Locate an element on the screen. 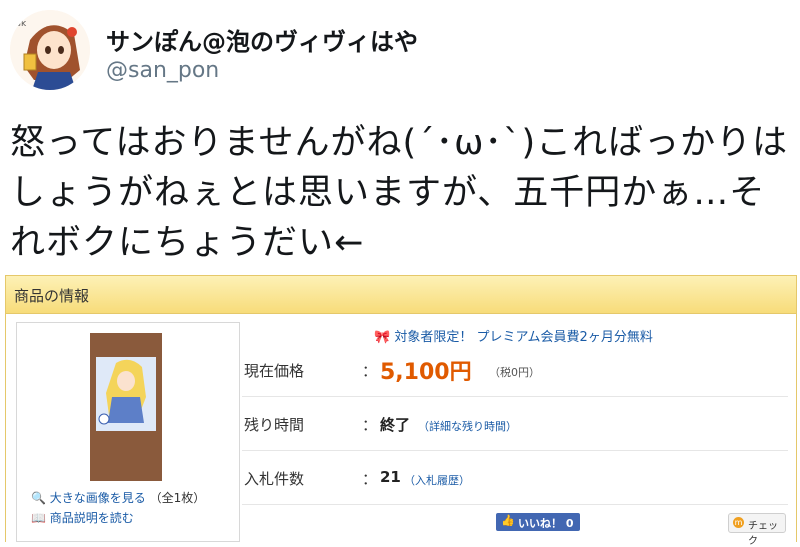  thumbs-up-icon: 👍 is located at coordinates (508, 520).